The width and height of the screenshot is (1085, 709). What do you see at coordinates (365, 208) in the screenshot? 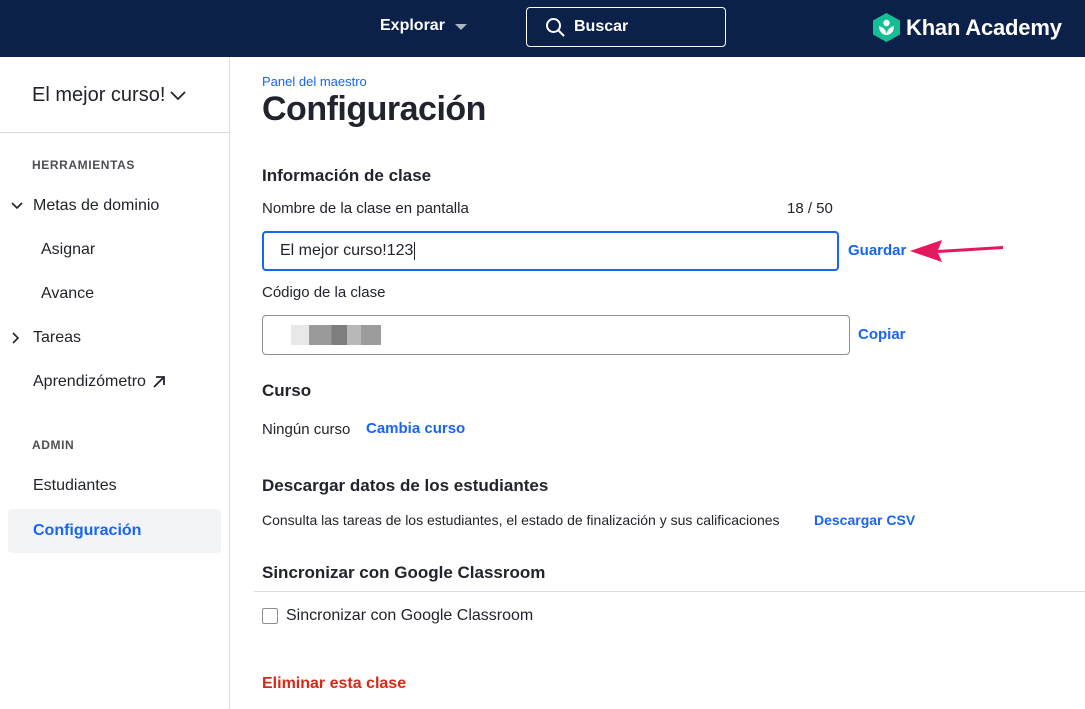
I see `class-name-label: Nombre de la clase en pantalla` at bounding box center [365, 208].